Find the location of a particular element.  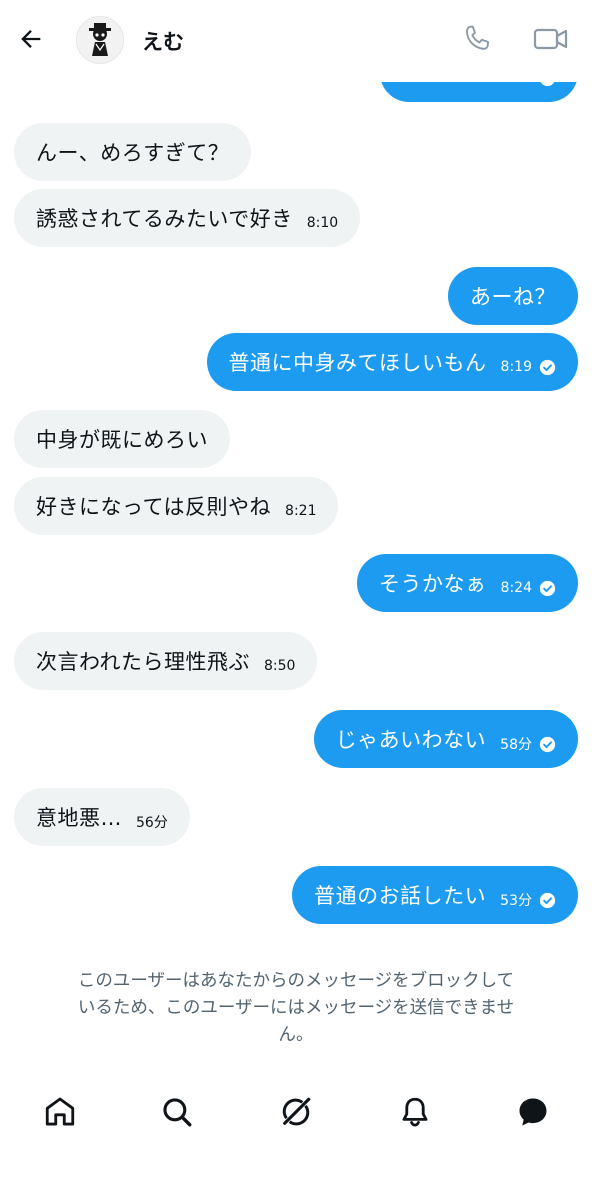

message-text: 誘惑されてるみたいで好き is located at coordinates (164, 219).